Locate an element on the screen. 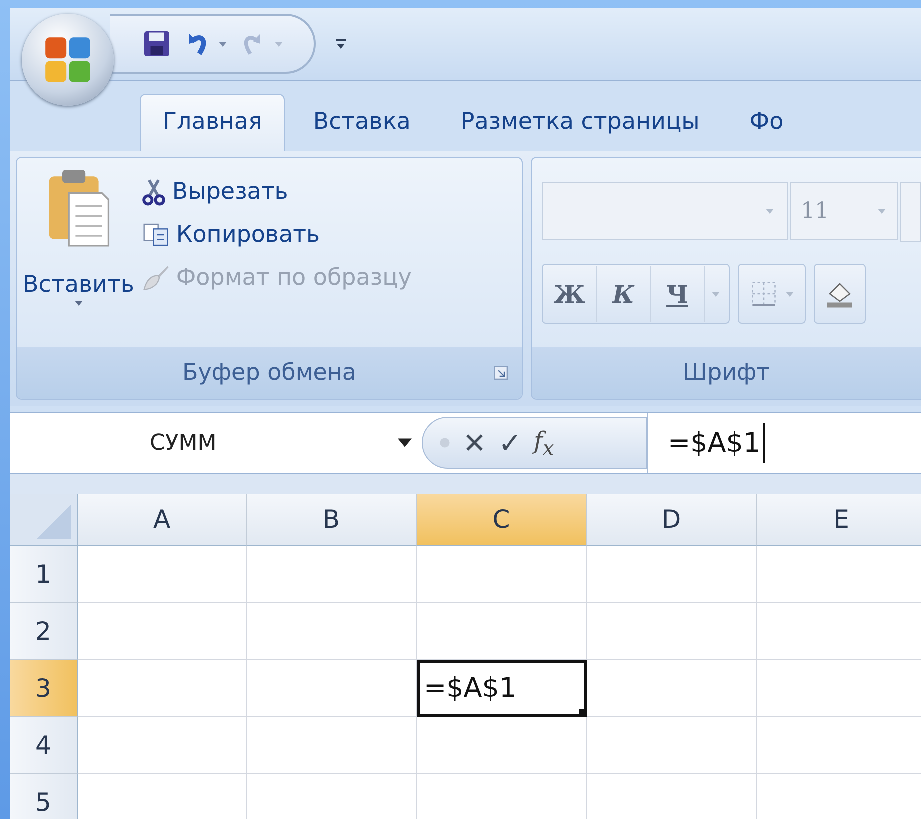  ribbon-command: Копировать is located at coordinates (277, 235).